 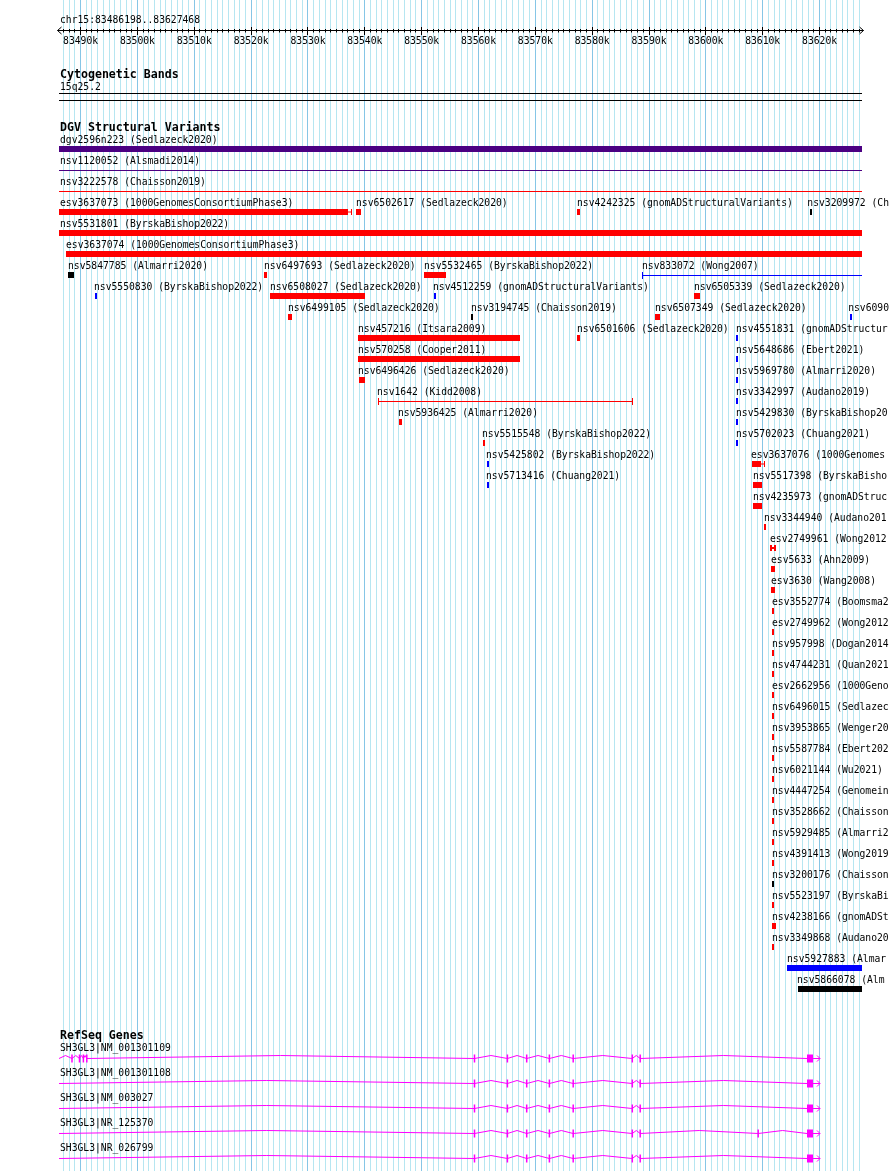 I want to click on variant-label: nsv3349868 (Audano20, so click(x=830, y=938).